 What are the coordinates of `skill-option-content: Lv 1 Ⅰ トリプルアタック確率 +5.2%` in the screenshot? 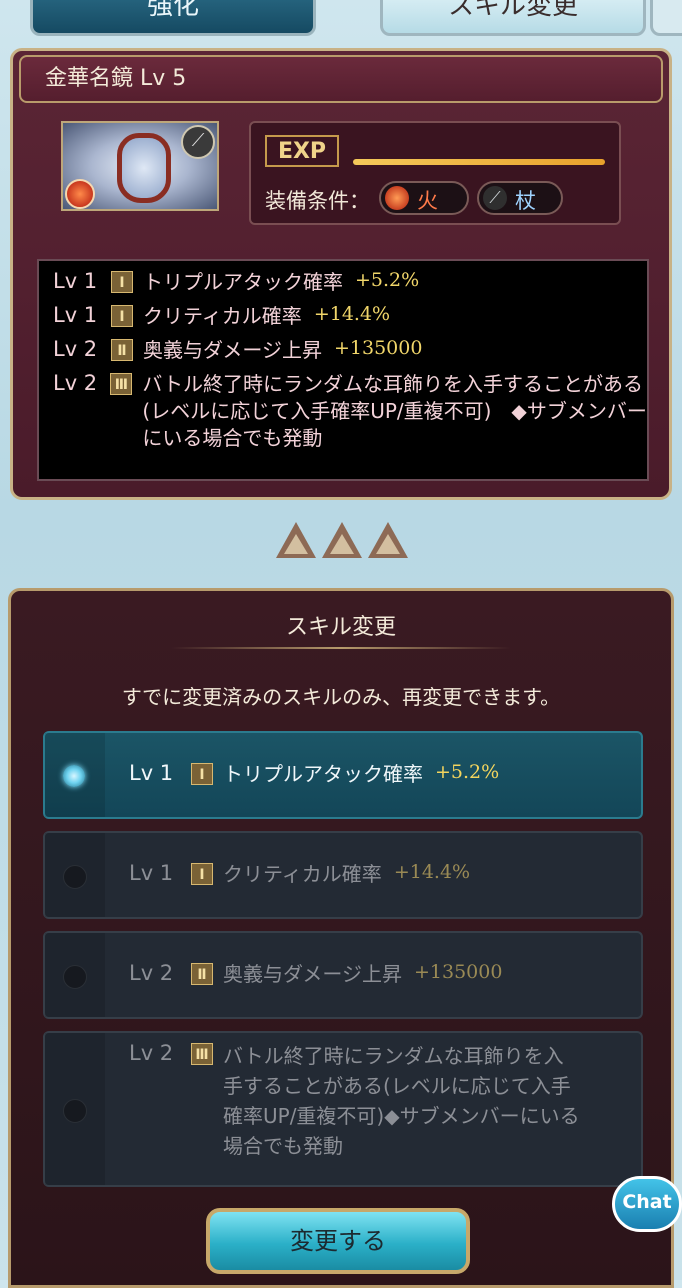 It's located at (314, 774).